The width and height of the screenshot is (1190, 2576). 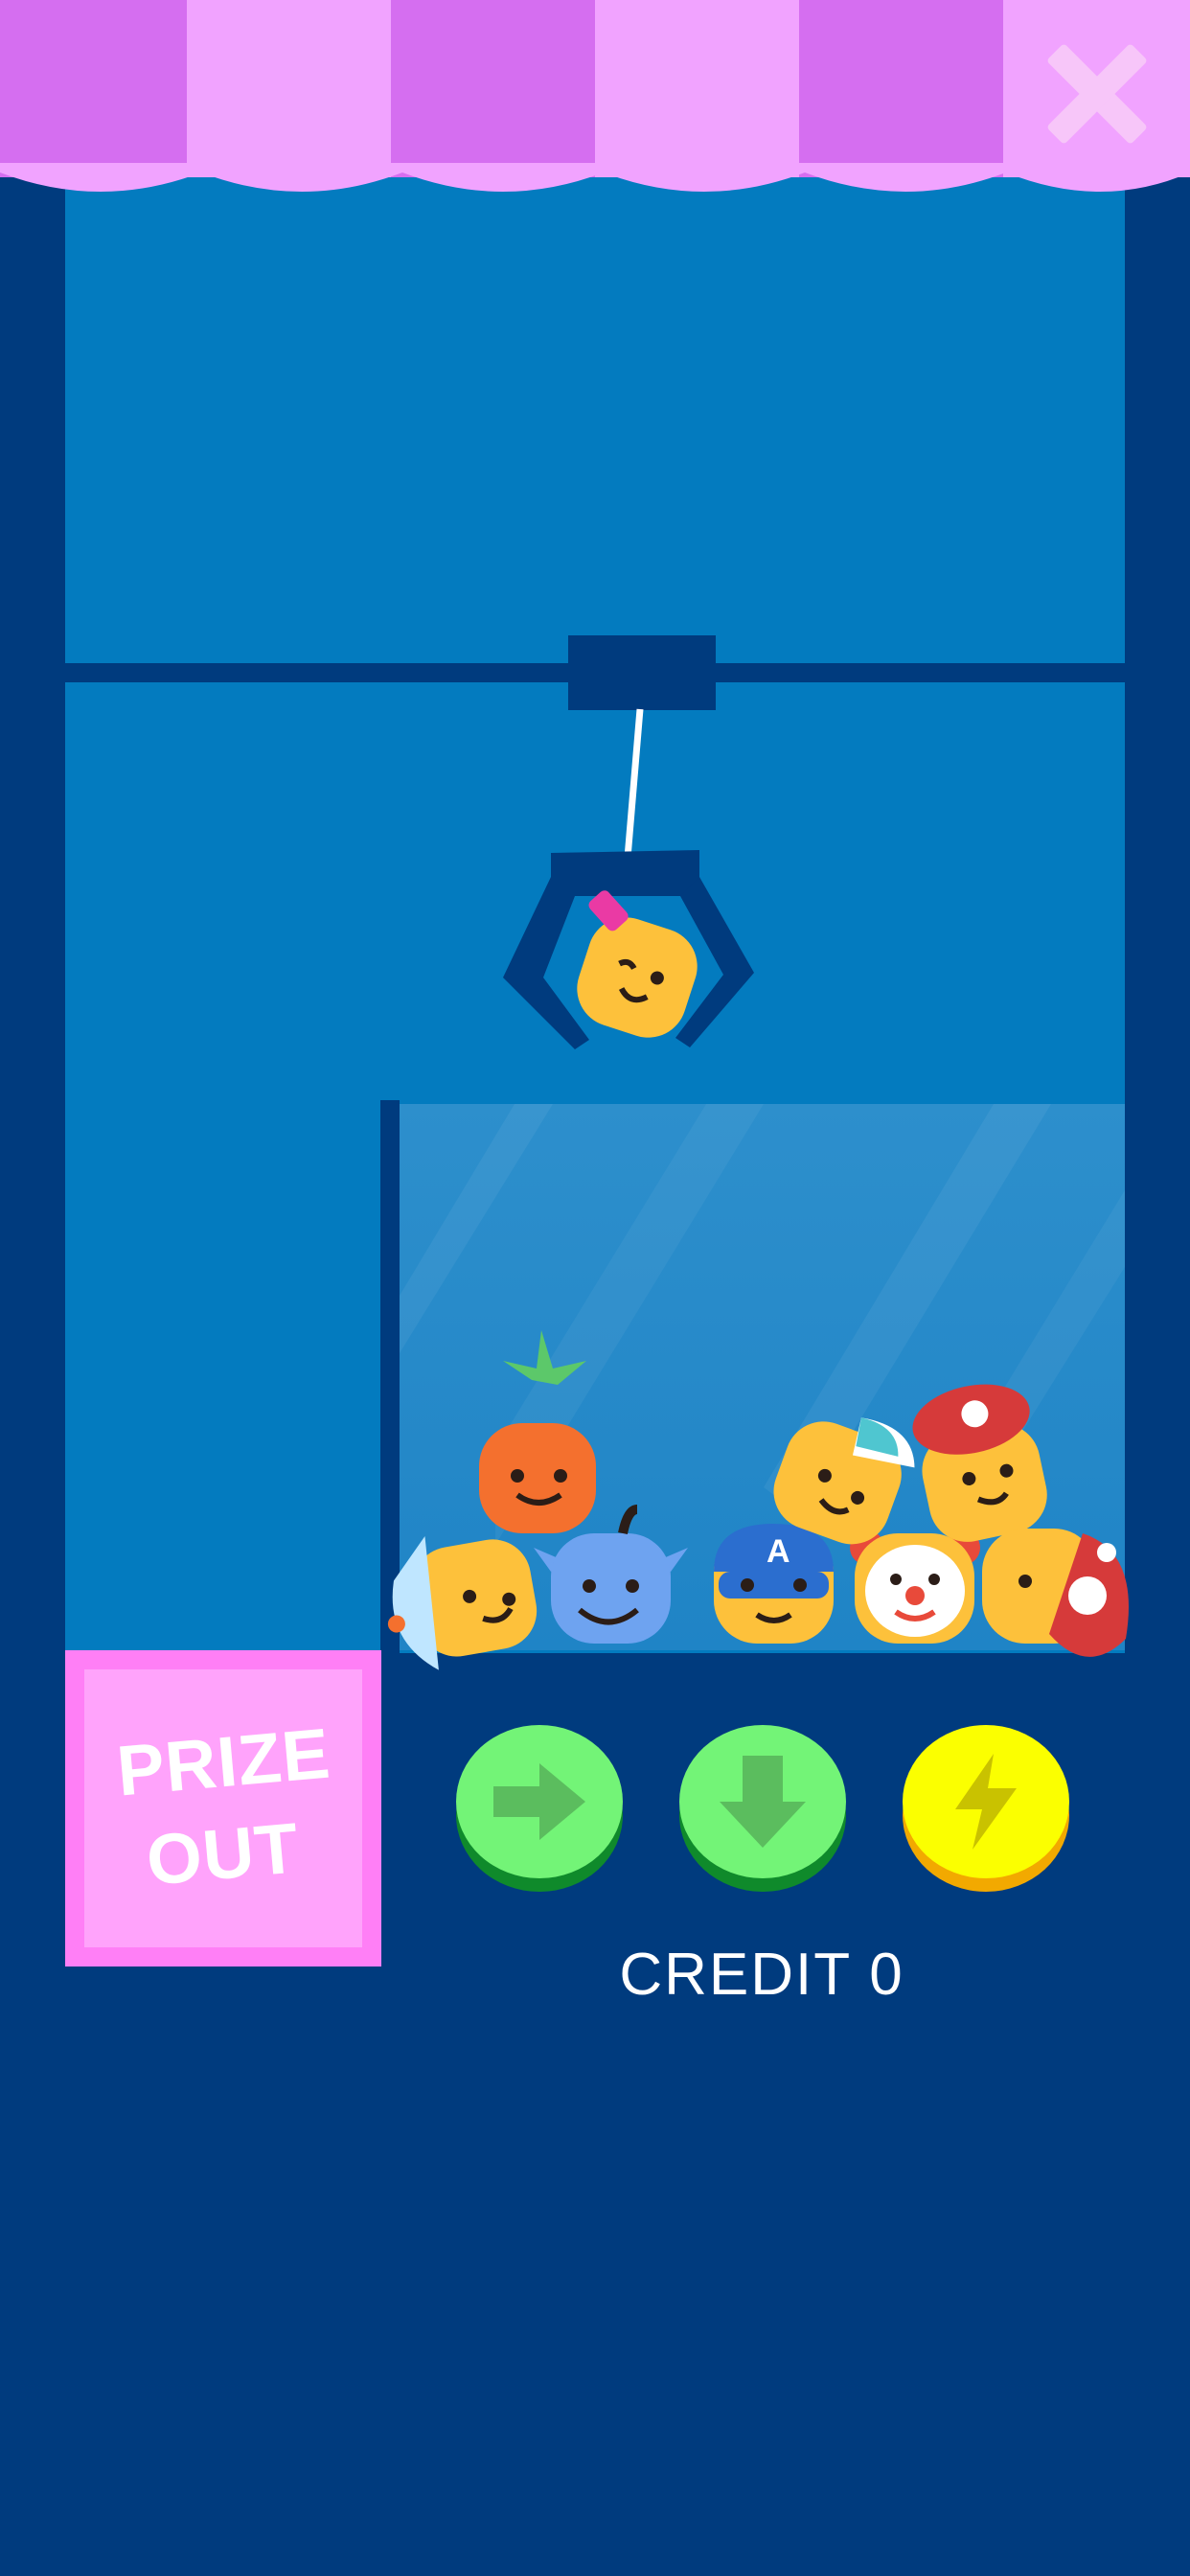 I want to click on arrow-down-icon, so click(x=763, y=1802).